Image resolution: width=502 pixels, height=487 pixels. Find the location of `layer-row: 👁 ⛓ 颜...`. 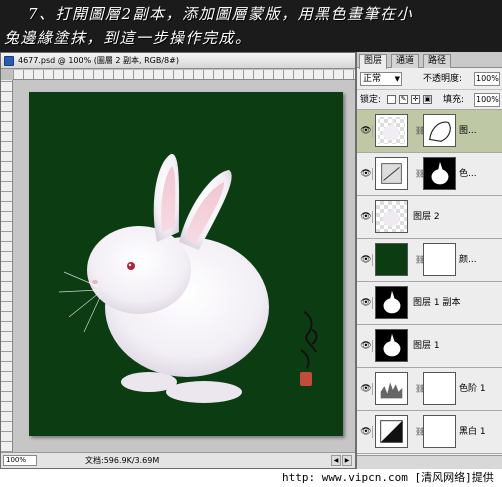

layer-row: 👁 ⛓ 颜... is located at coordinates (429, 260).